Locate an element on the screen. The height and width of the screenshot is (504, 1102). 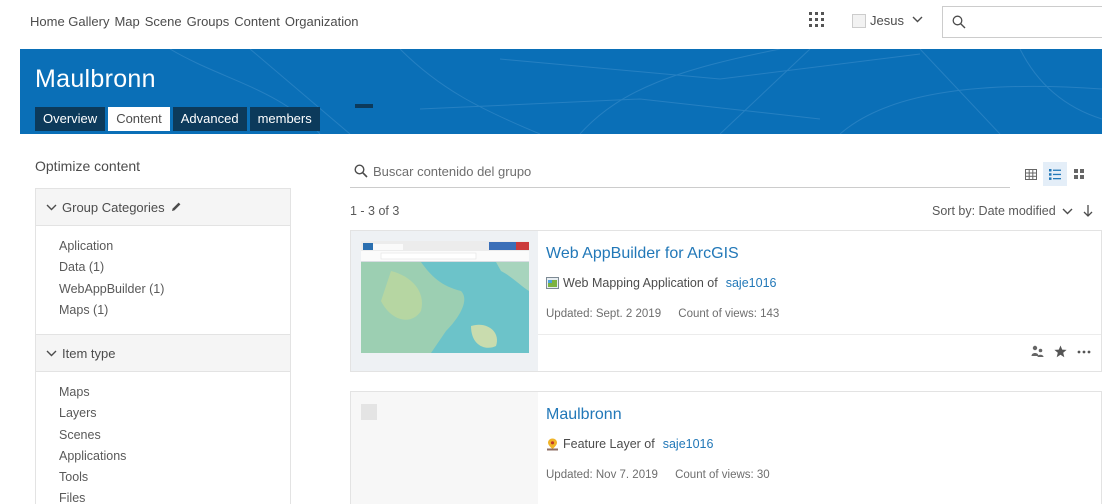
tab-overflow-marker is located at coordinates (364, 106).